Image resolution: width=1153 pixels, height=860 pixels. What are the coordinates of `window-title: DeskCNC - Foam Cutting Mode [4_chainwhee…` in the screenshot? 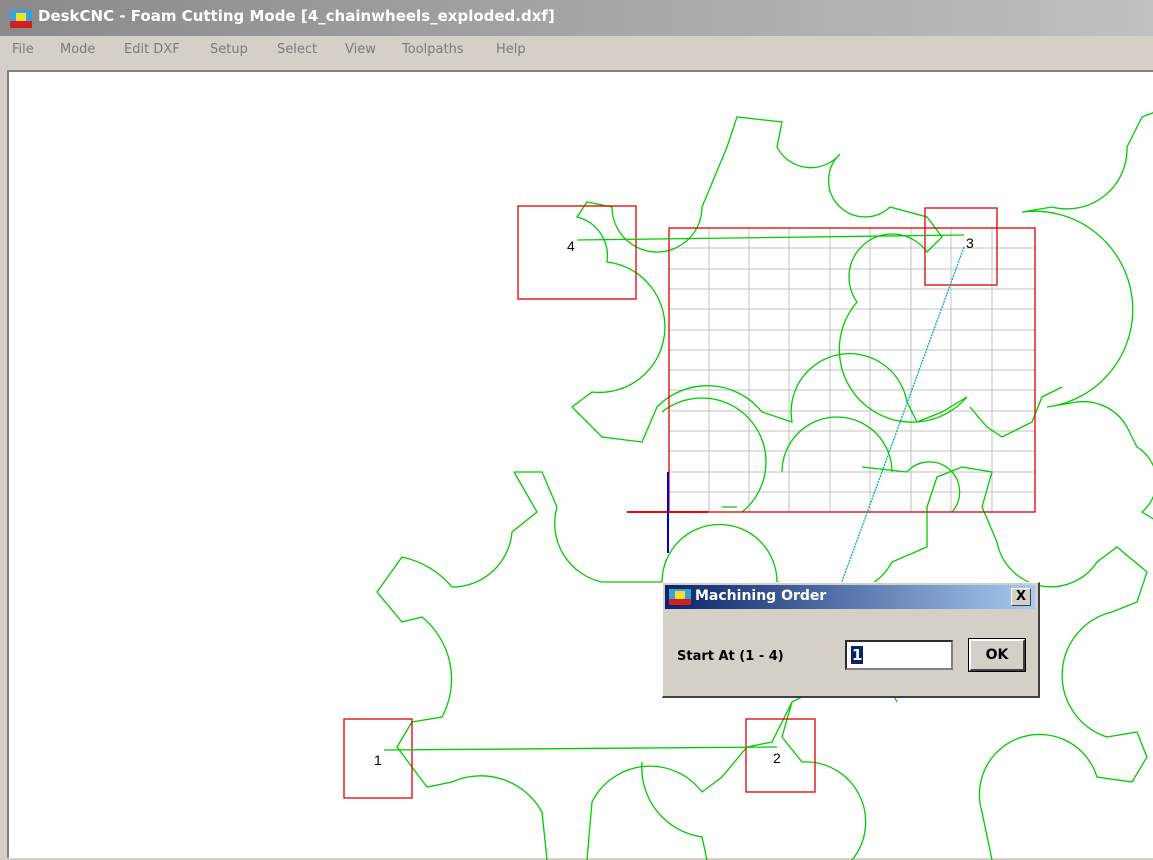 It's located at (296, 16).